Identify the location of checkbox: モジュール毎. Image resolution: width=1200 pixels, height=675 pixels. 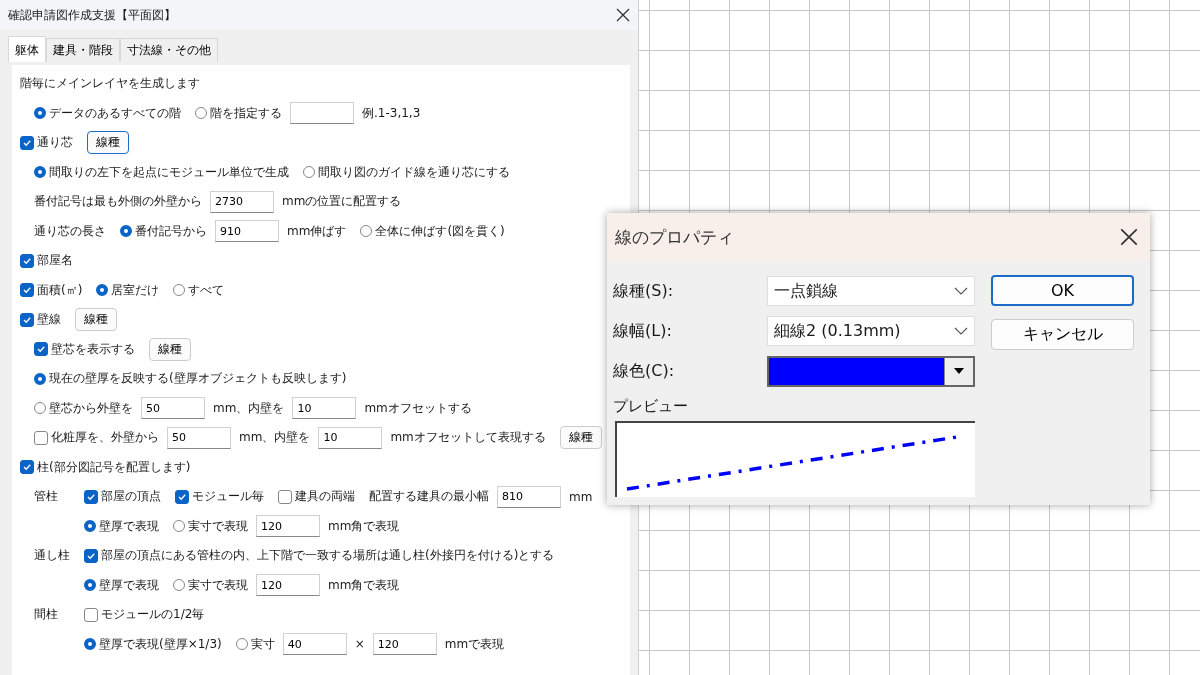
(219, 497).